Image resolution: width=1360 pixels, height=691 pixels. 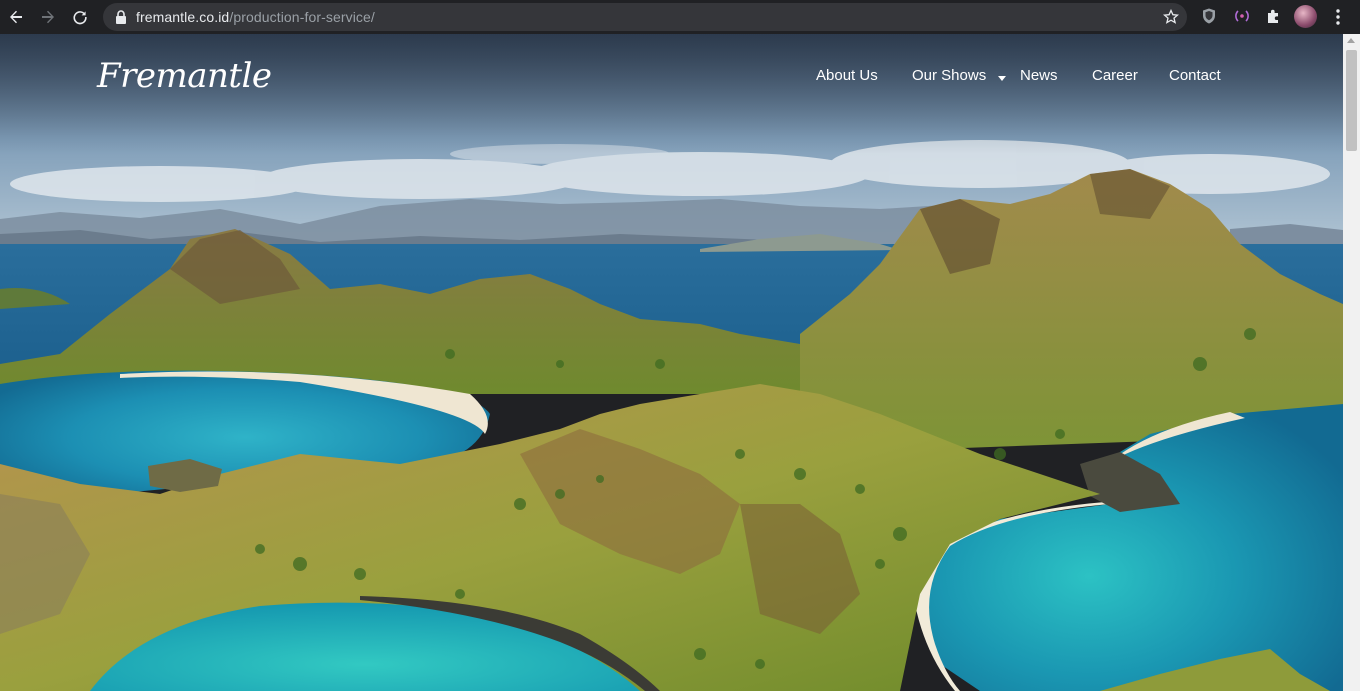 I want to click on forward-arrow-icon, so click(x=48, y=17).